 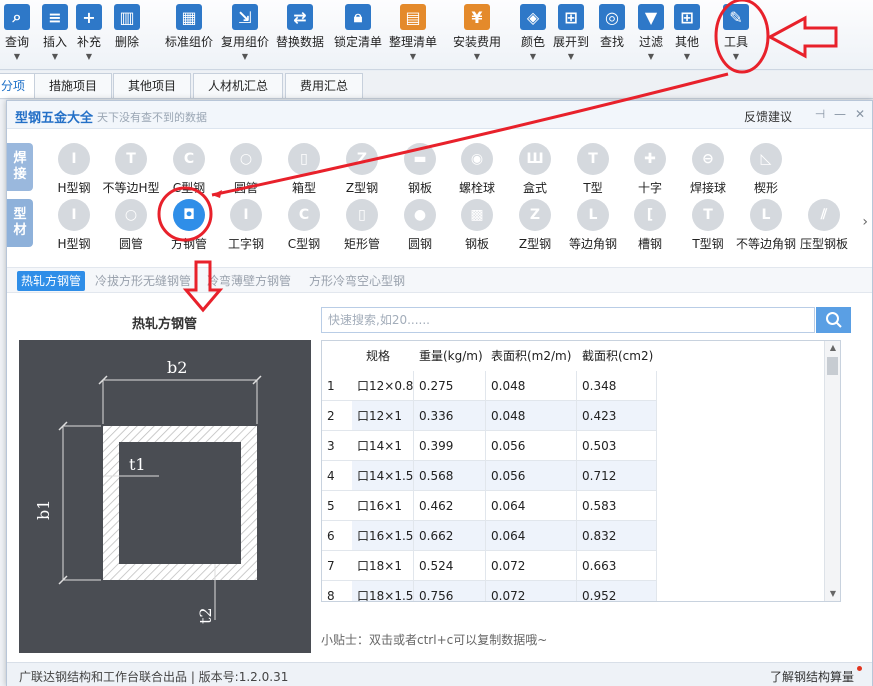 I want to click on table-scrollbar: ▲ ▼, so click(x=832, y=471).